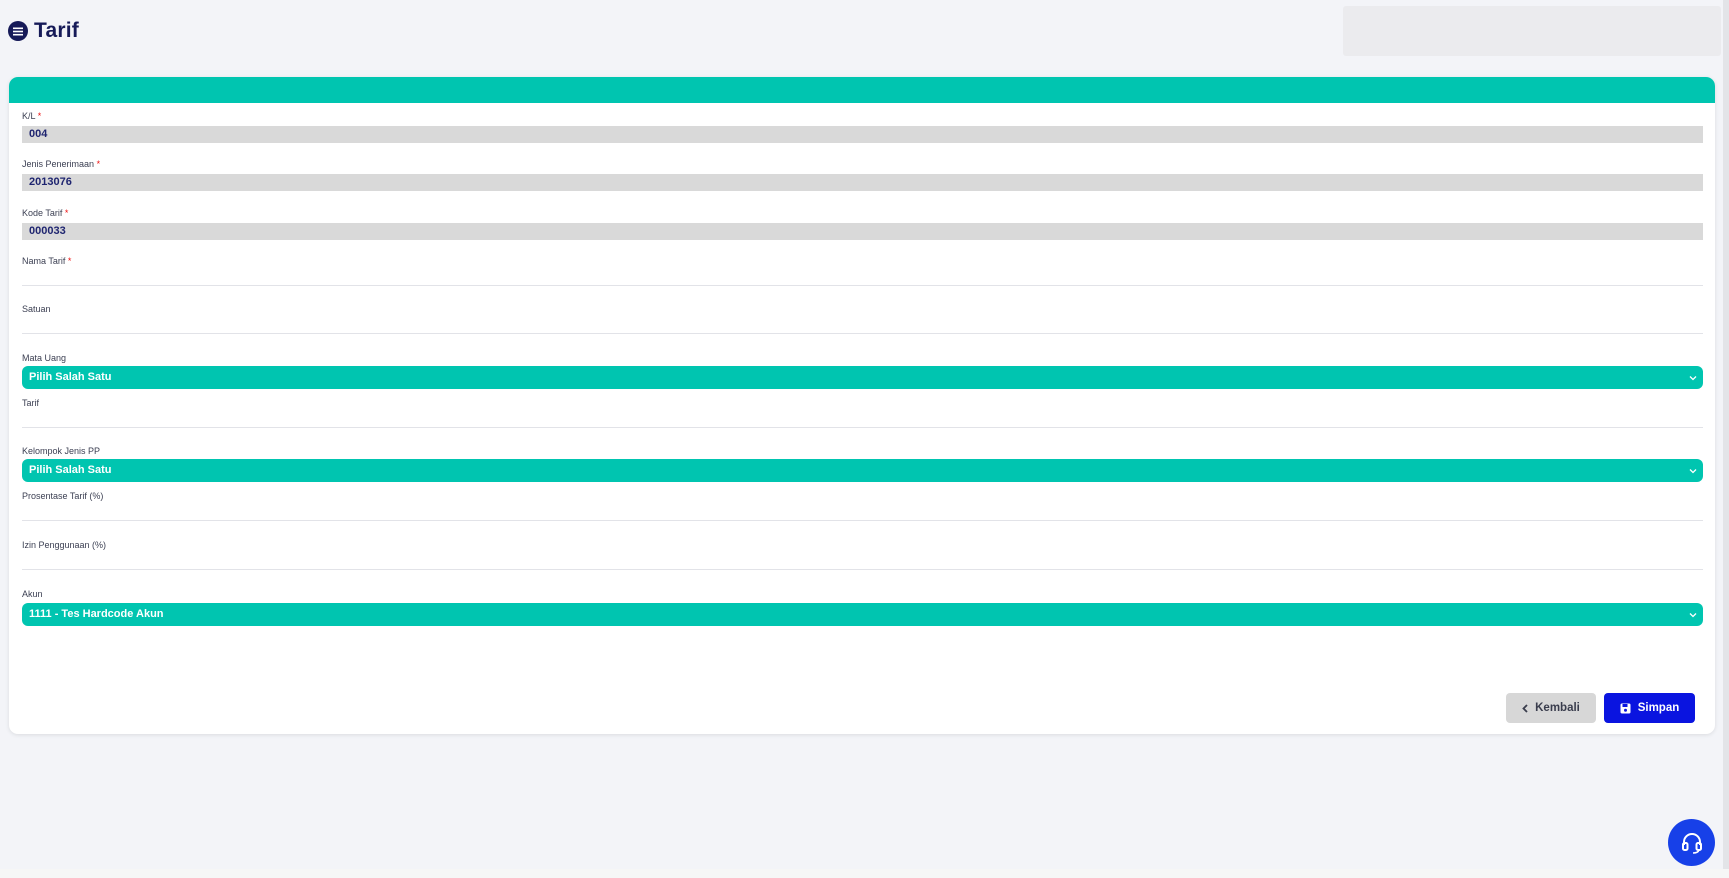 Image resolution: width=1729 pixels, height=878 pixels. Describe the element at coordinates (862, 559) in the screenshot. I see `izin-penggunaan-input` at that location.